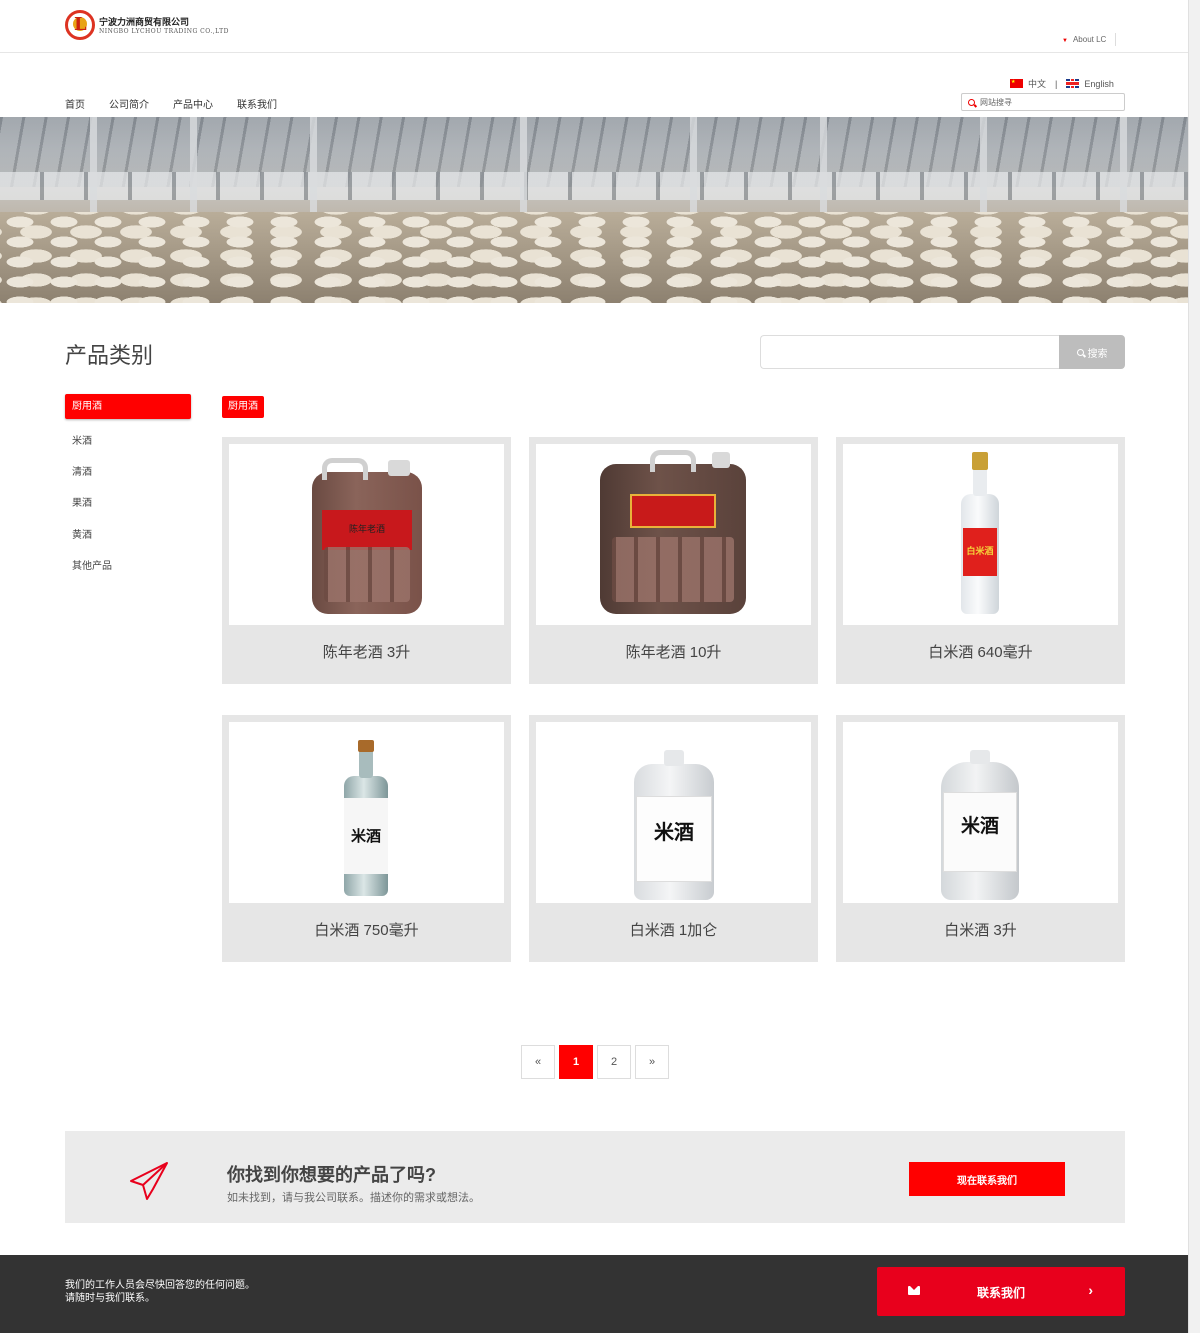 This screenshot has width=1200, height=1333. I want to click on bottle-image: 白米酒, so click(980, 533).